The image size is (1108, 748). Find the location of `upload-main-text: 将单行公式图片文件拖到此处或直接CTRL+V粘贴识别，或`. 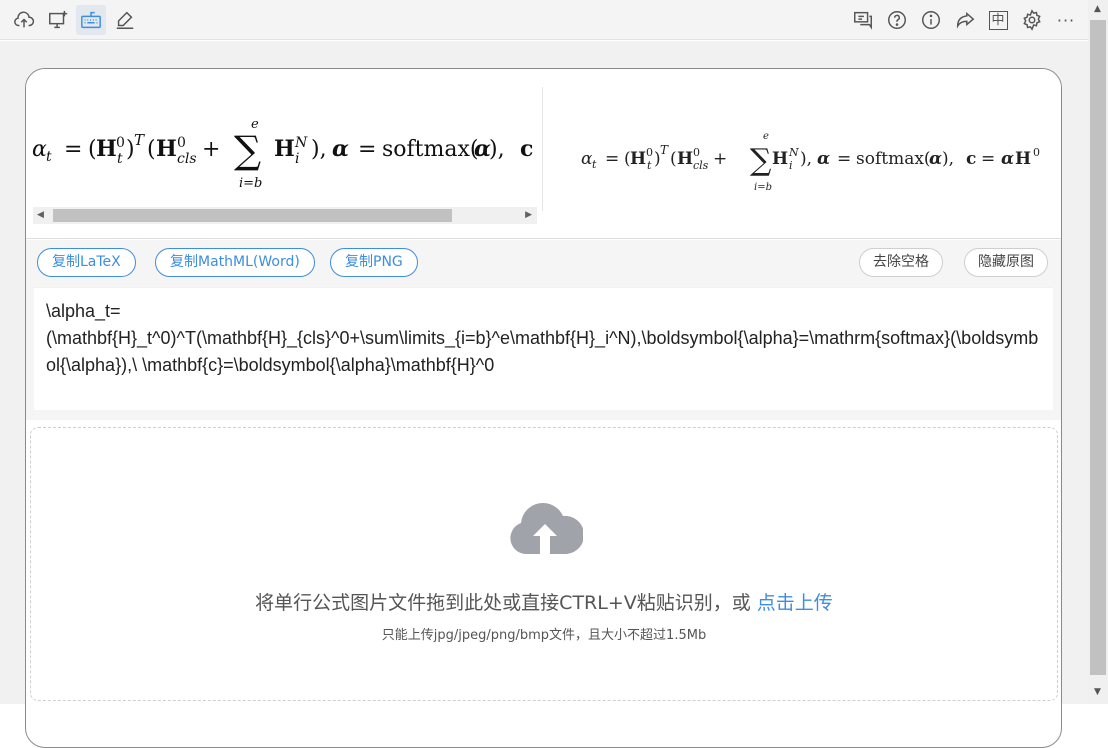

upload-main-text: 将单行公式图片文件拖到此处或直接CTRL+V粘贴识别，或 is located at coordinates (506, 603).